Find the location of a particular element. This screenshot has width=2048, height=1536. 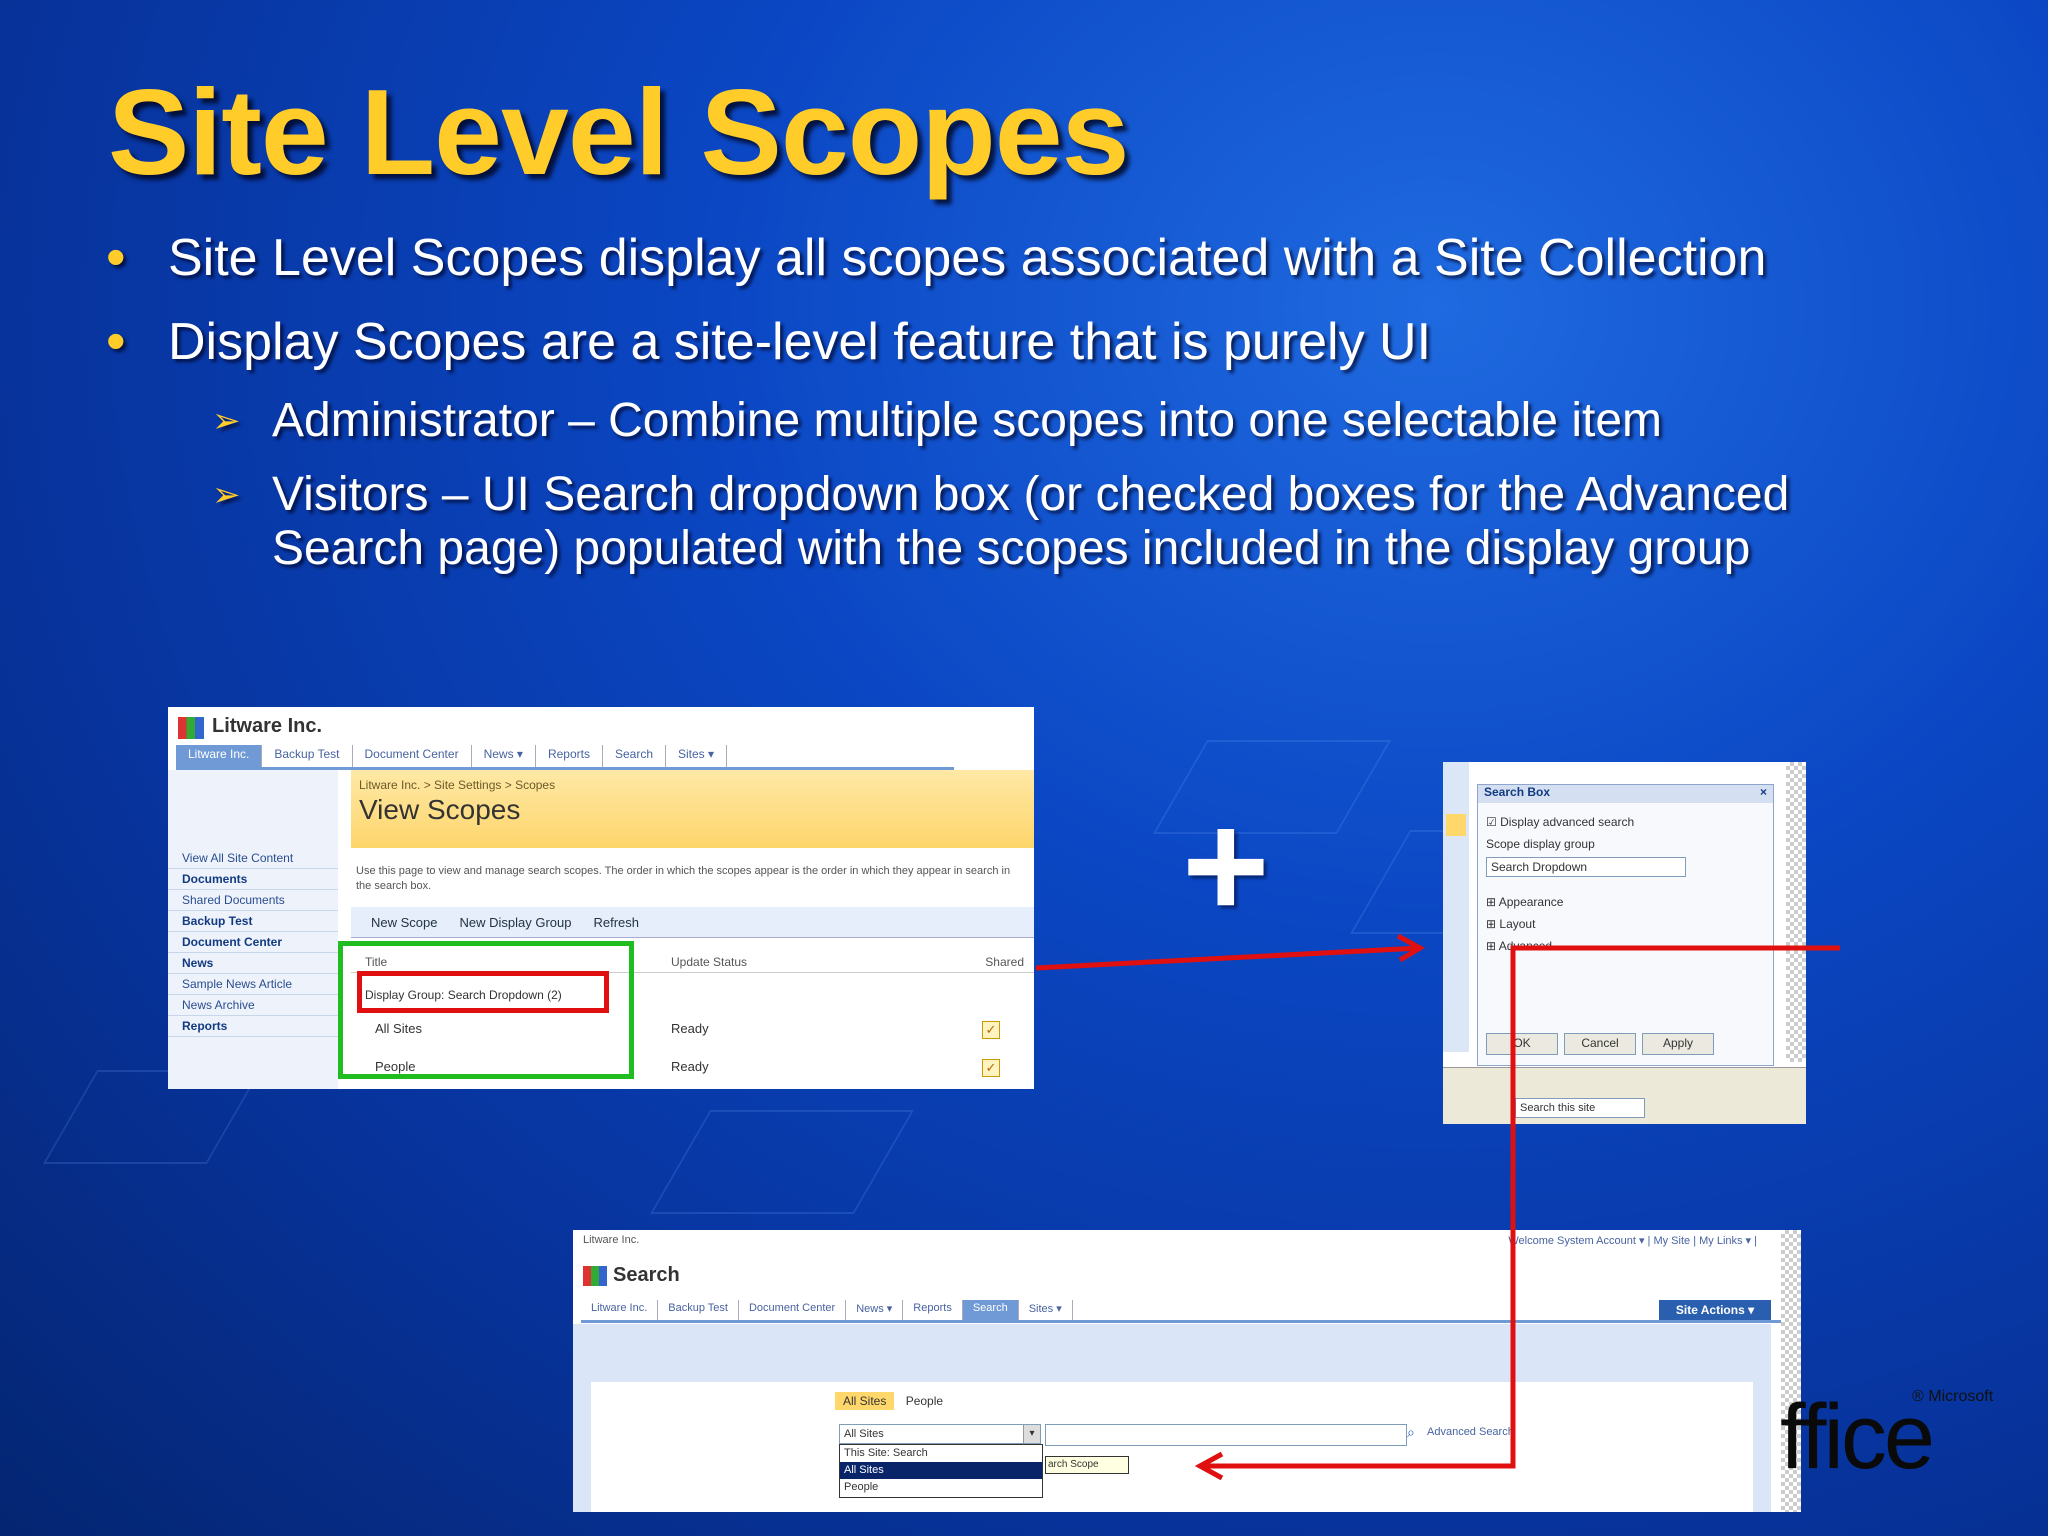

site-actions-button: Site Actions ▾ is located at coordinates (1715, 1310).